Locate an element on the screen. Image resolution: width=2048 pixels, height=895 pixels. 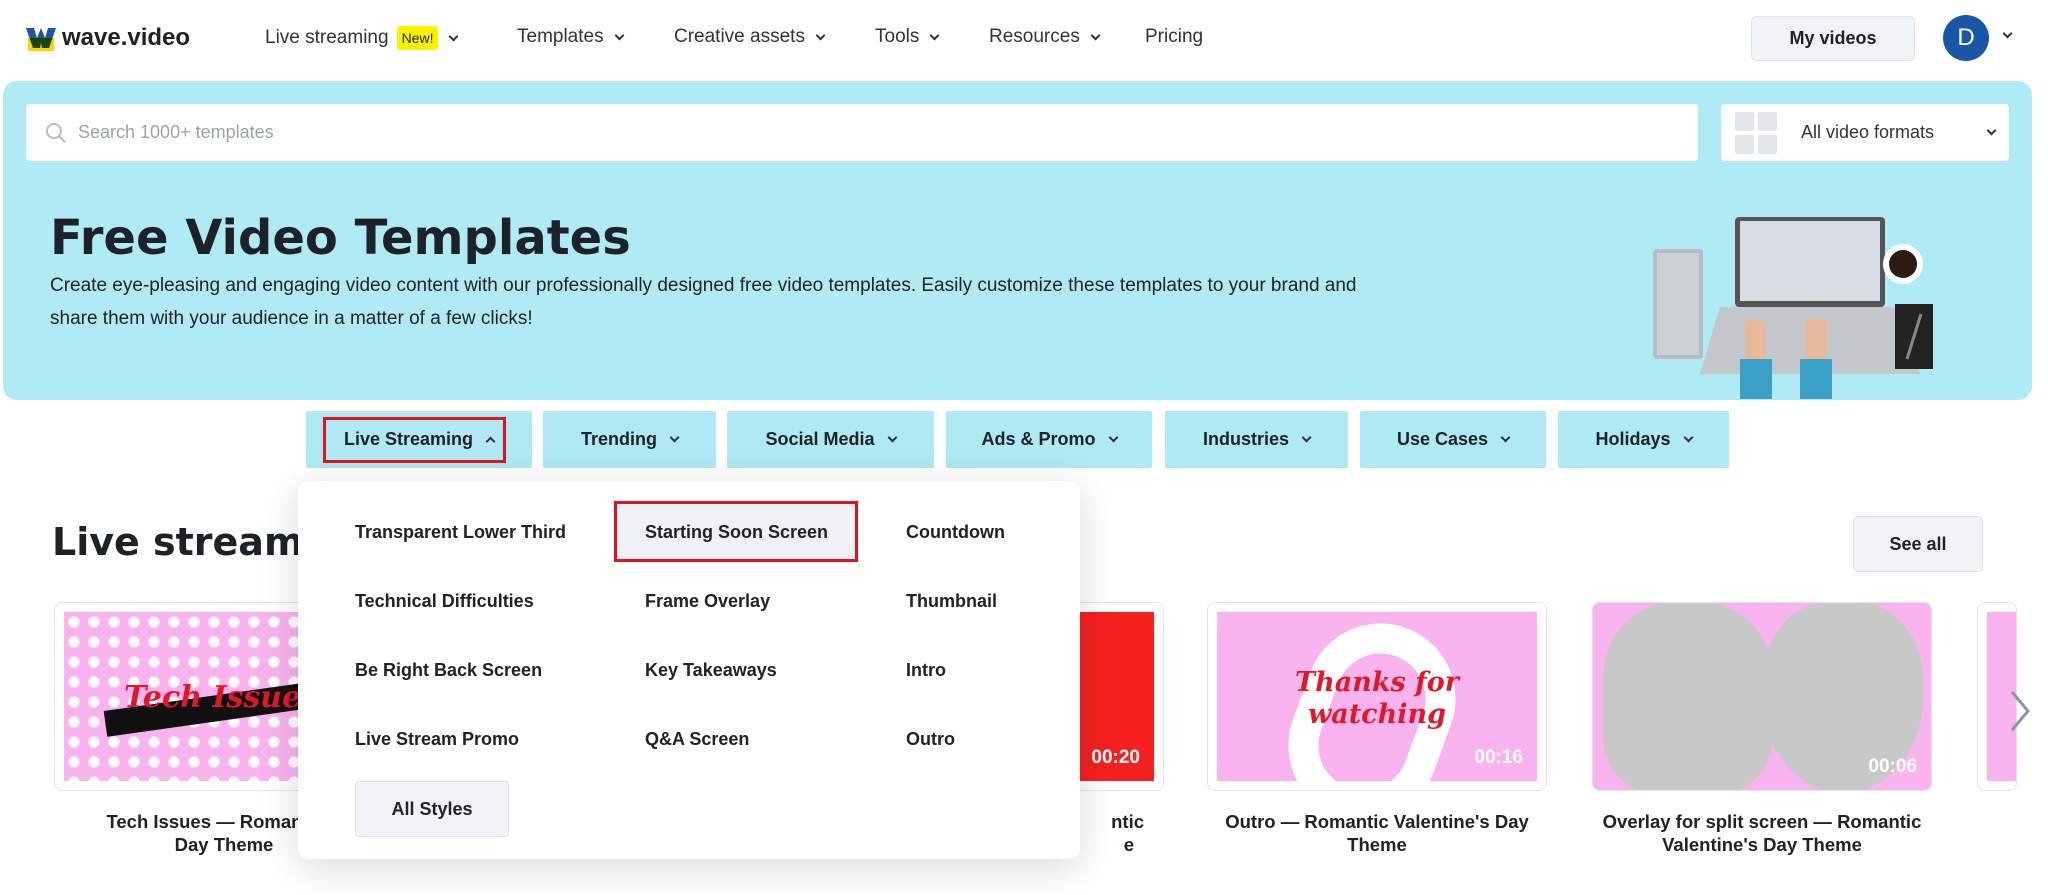
new-badge: New! is located at coordinates (417, 38).